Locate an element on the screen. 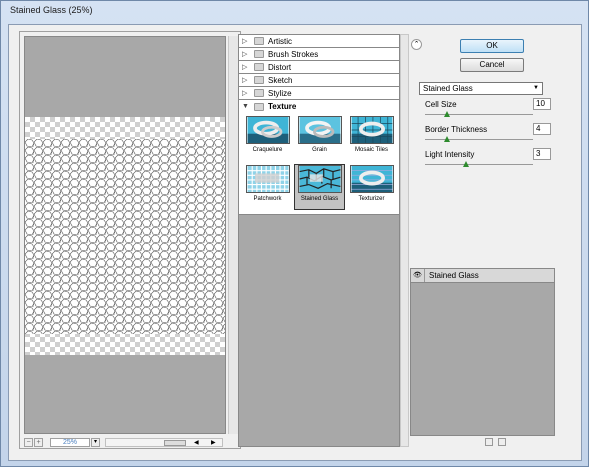 This screenshot has height=467, width=589. trash-icon is located at coordinates (502, 442).